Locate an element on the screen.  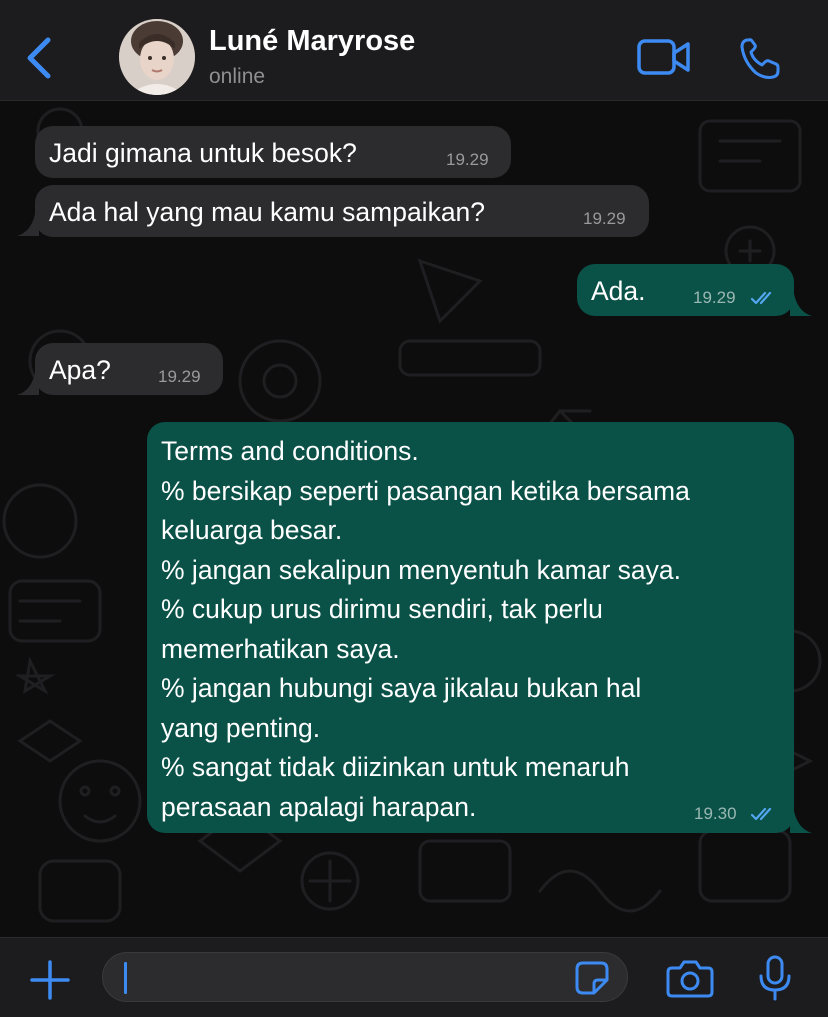
voice-message-button is located at coordinates (775, 978).